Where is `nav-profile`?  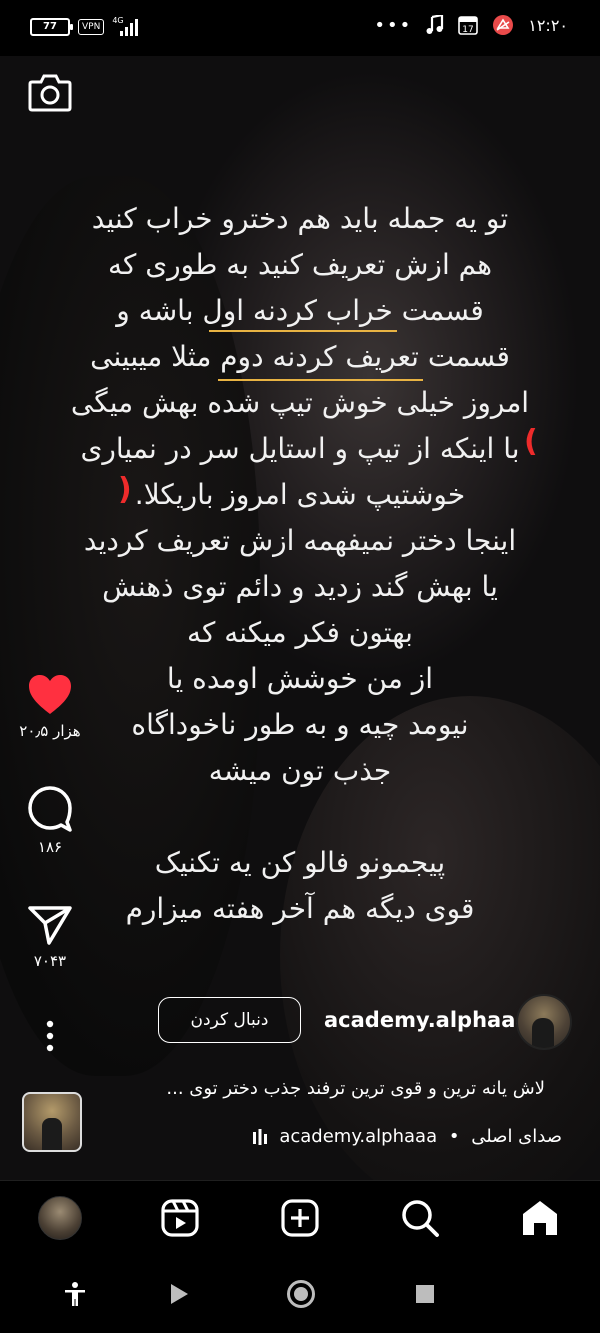
nav-profile is located at coordinates (60, 1218).